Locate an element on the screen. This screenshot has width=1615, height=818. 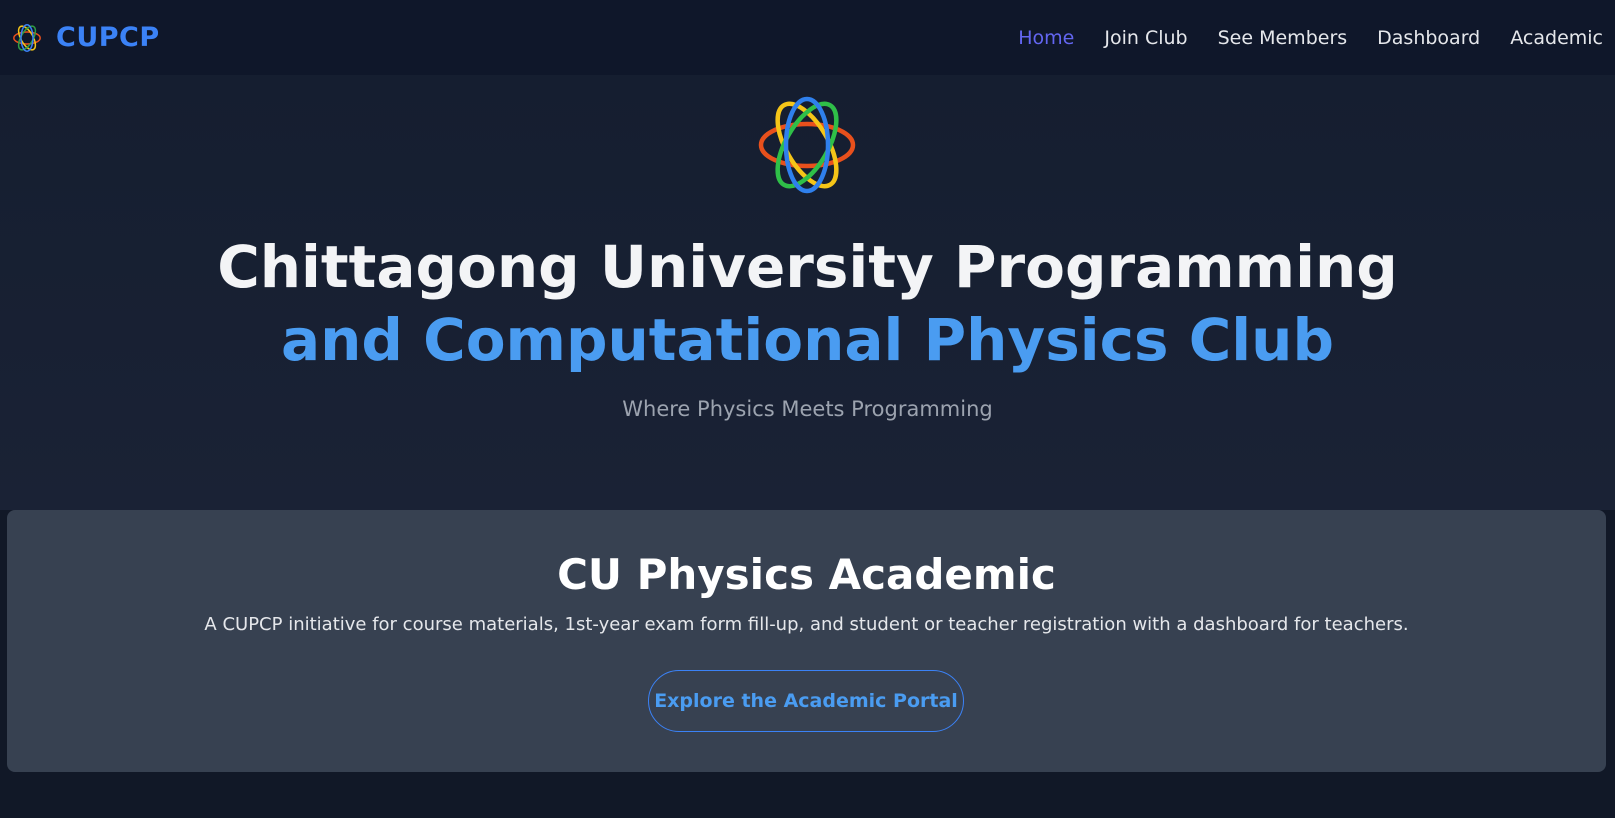
nav-item-dashboard: Dashboard is located at coordinates (1428, 38).